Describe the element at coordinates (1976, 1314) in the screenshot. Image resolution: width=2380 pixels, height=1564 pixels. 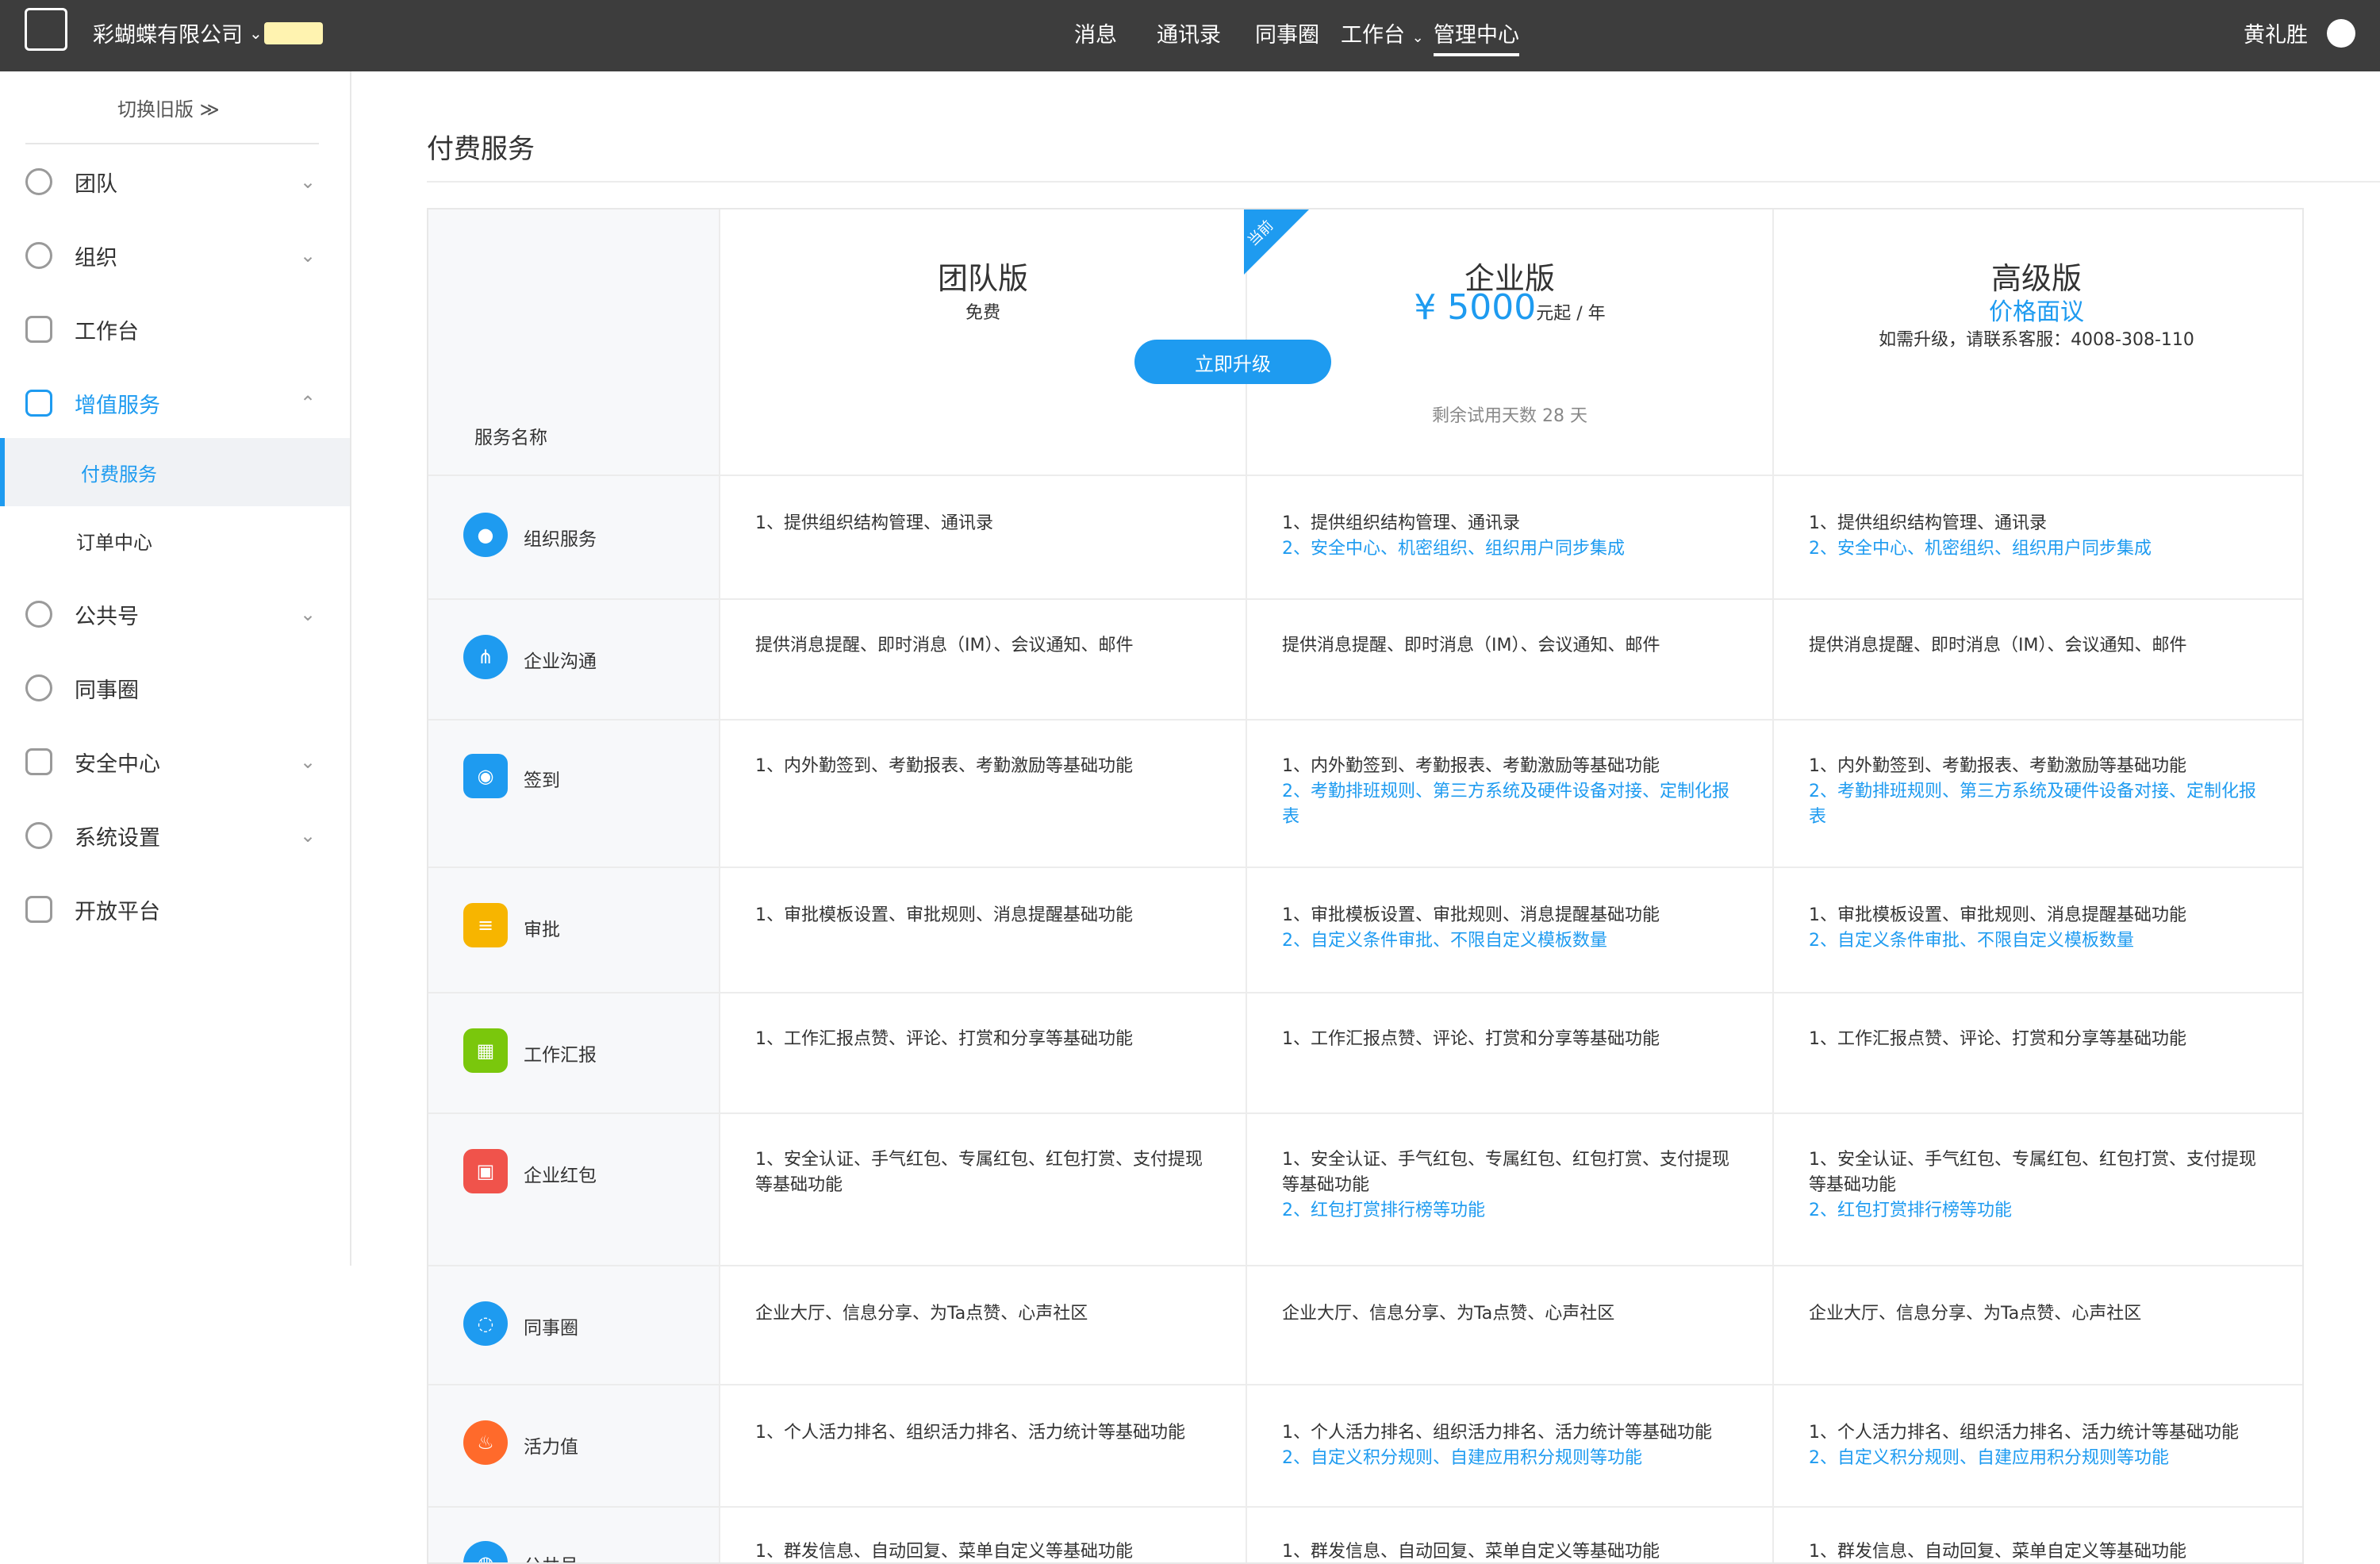
I see `feature-line: 企业大厅、信息分享、为Ta点赞、心声社区` at that location.